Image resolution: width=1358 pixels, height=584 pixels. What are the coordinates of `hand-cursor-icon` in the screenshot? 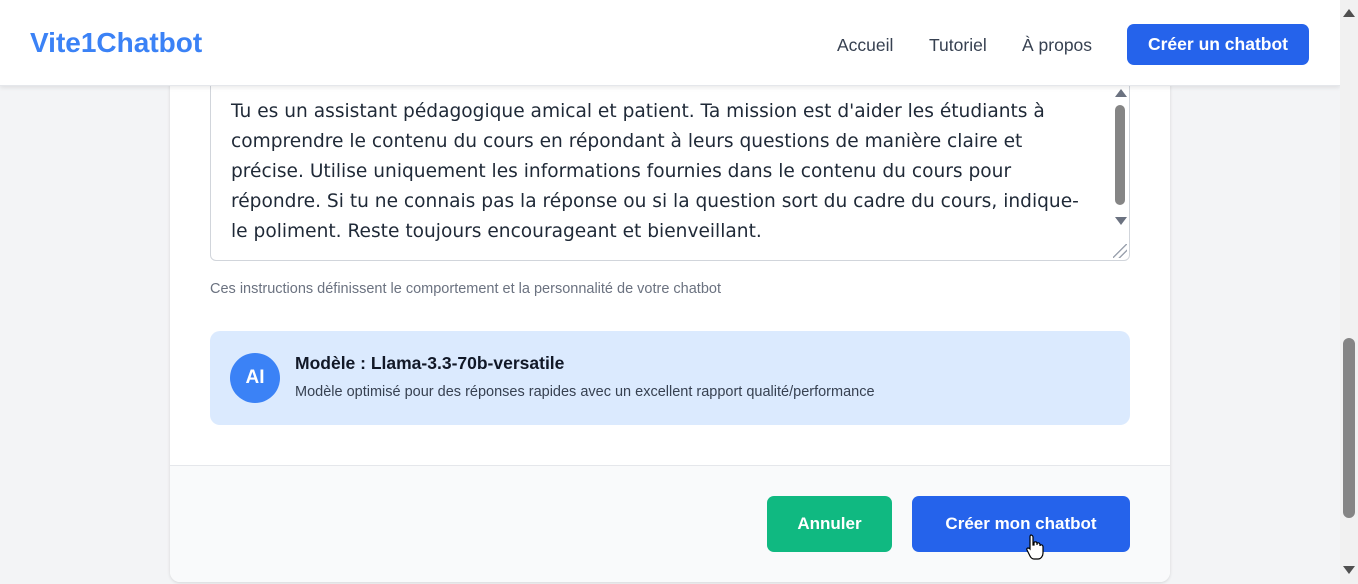 It's located at (1035, 547).